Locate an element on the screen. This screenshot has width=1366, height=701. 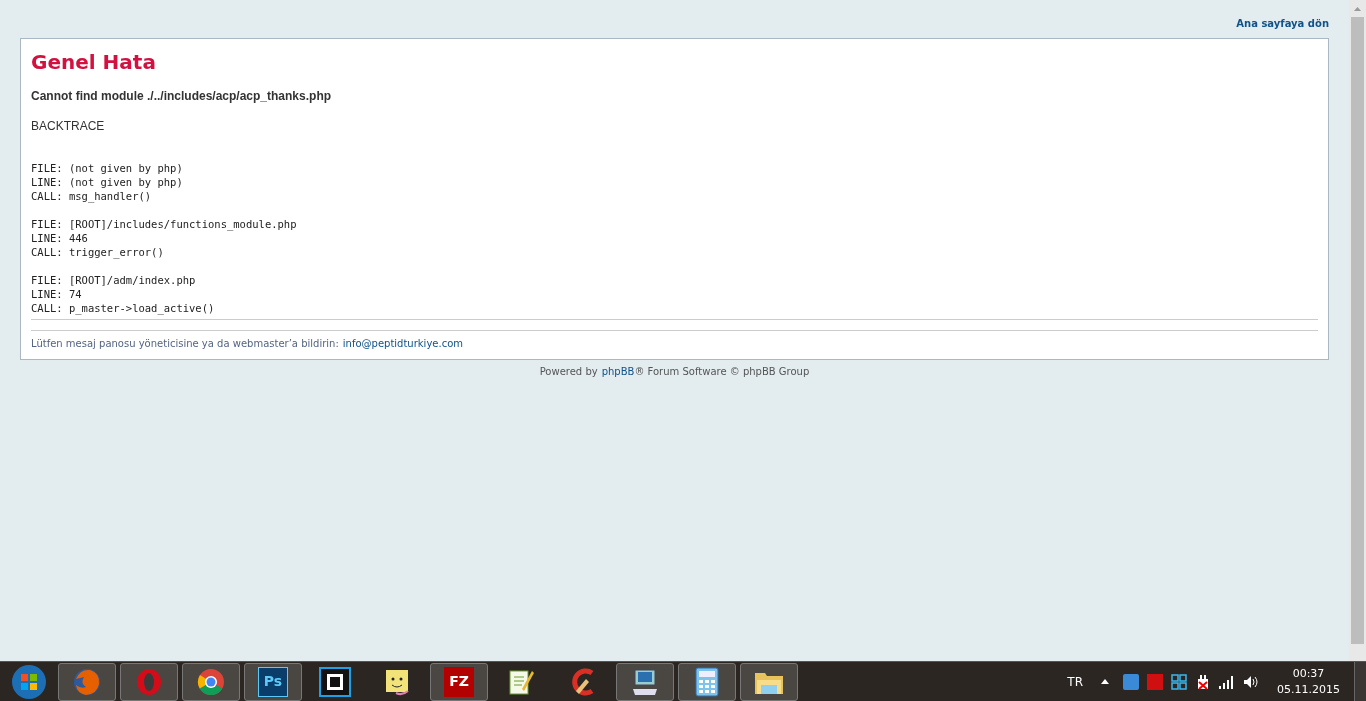
powered-by-text: Powered by is located at coordinates (568, 372).